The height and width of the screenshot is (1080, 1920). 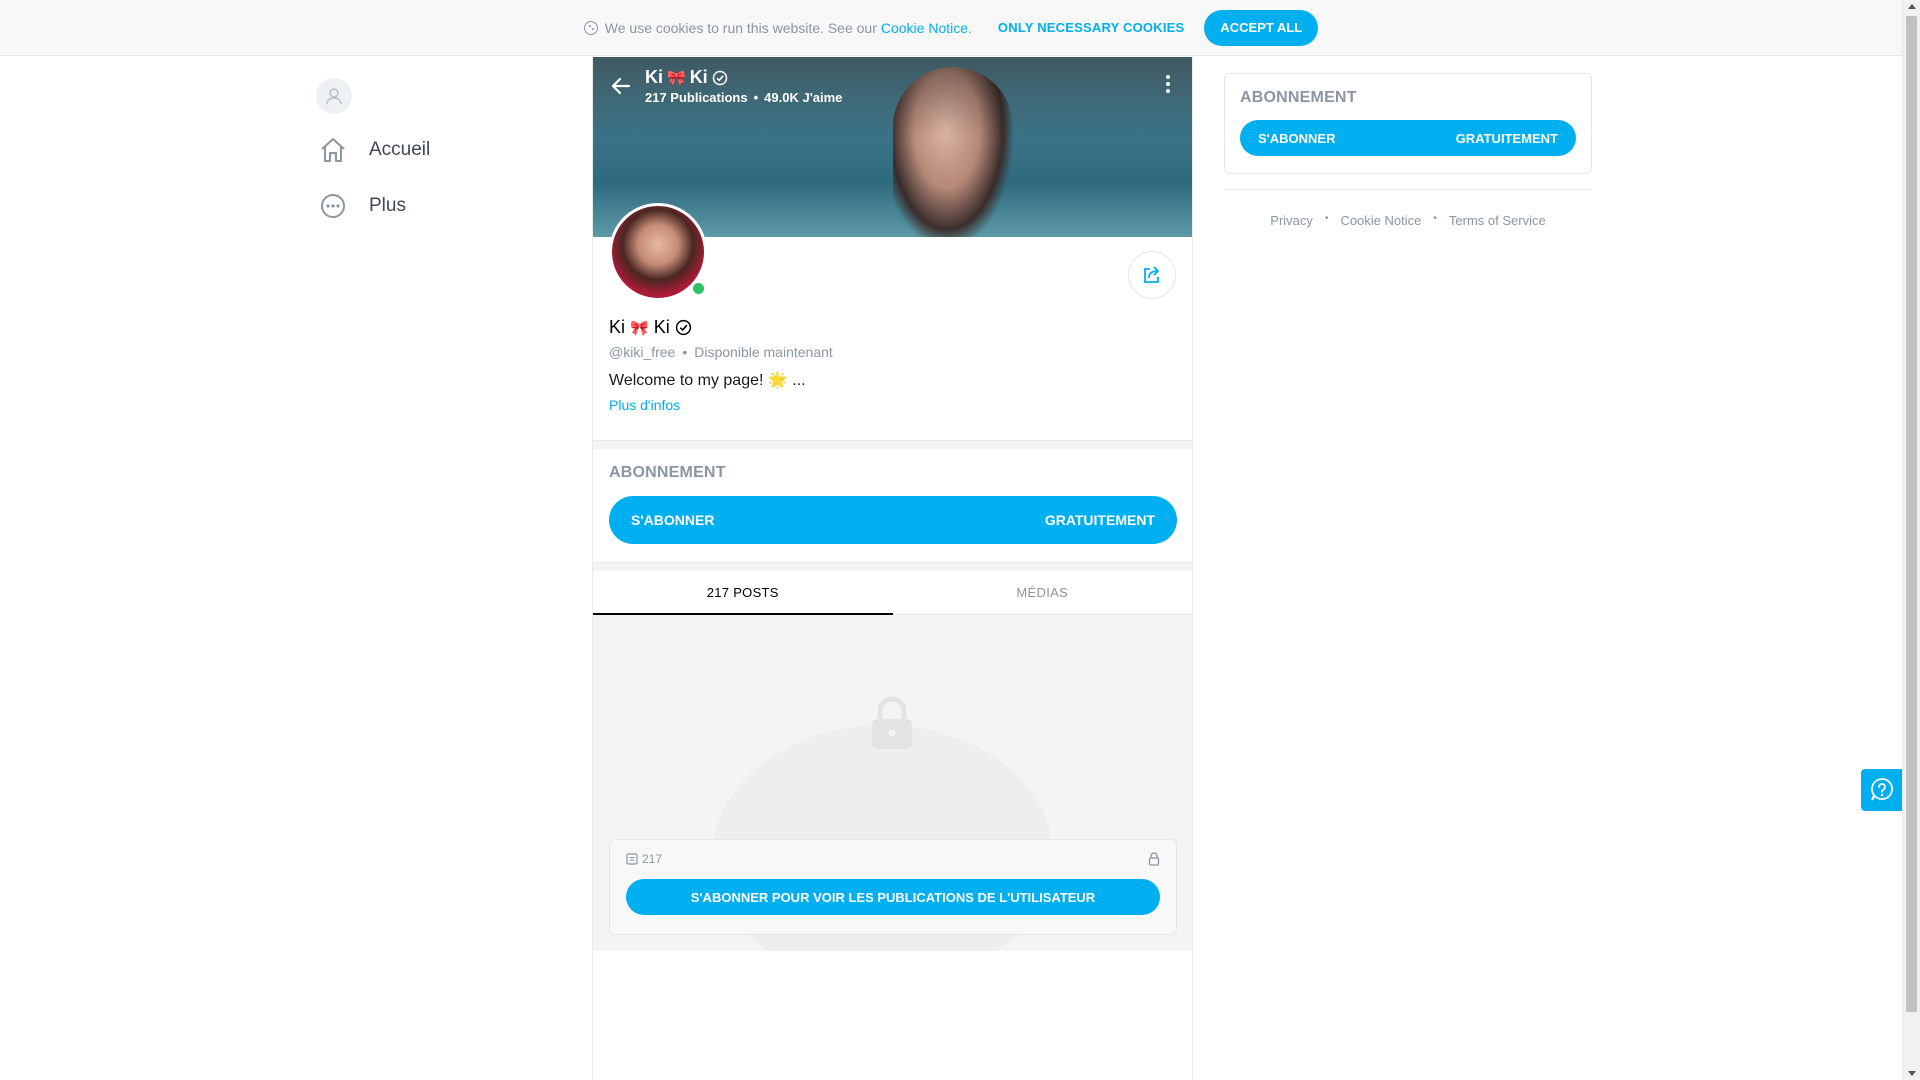 What do you see at coordinates (1297, 138) in the screenshot?
I see `right-subscribe-label: S'ABONNER` at bounding box center [1297, 138].